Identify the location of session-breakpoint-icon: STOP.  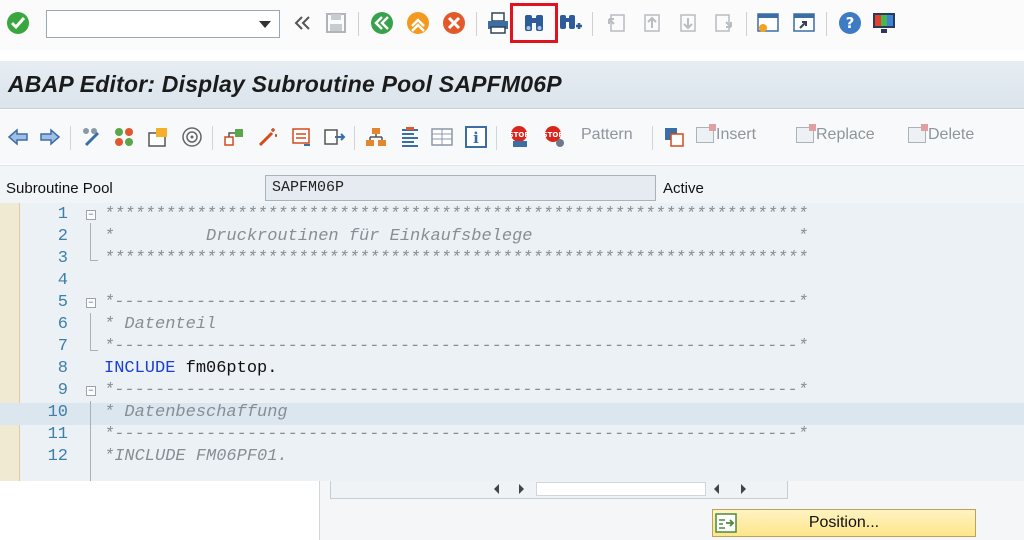
(554, 137).